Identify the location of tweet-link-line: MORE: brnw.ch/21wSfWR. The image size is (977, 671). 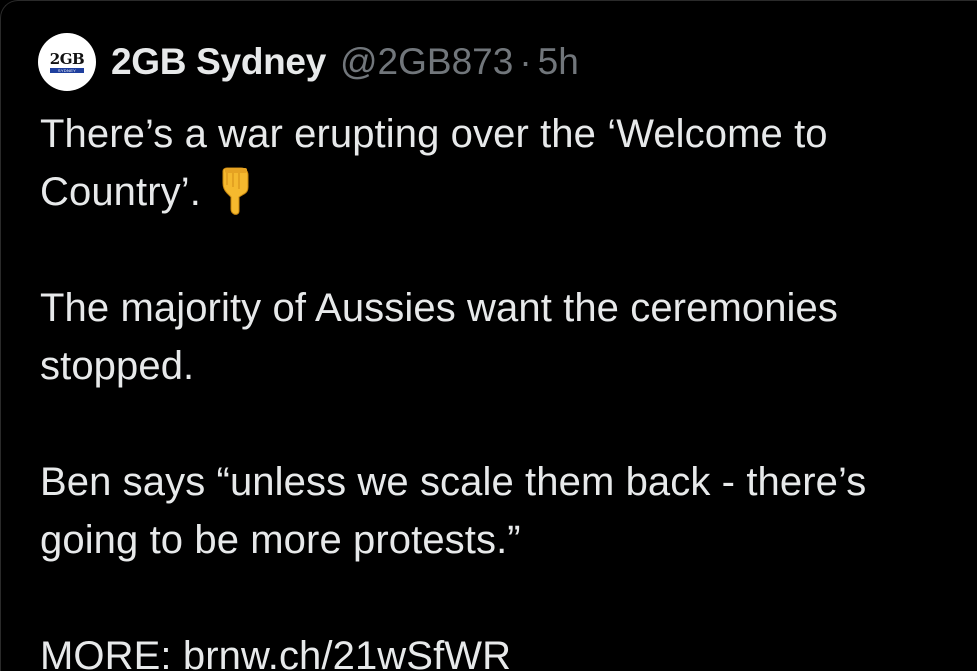
(505, 649).